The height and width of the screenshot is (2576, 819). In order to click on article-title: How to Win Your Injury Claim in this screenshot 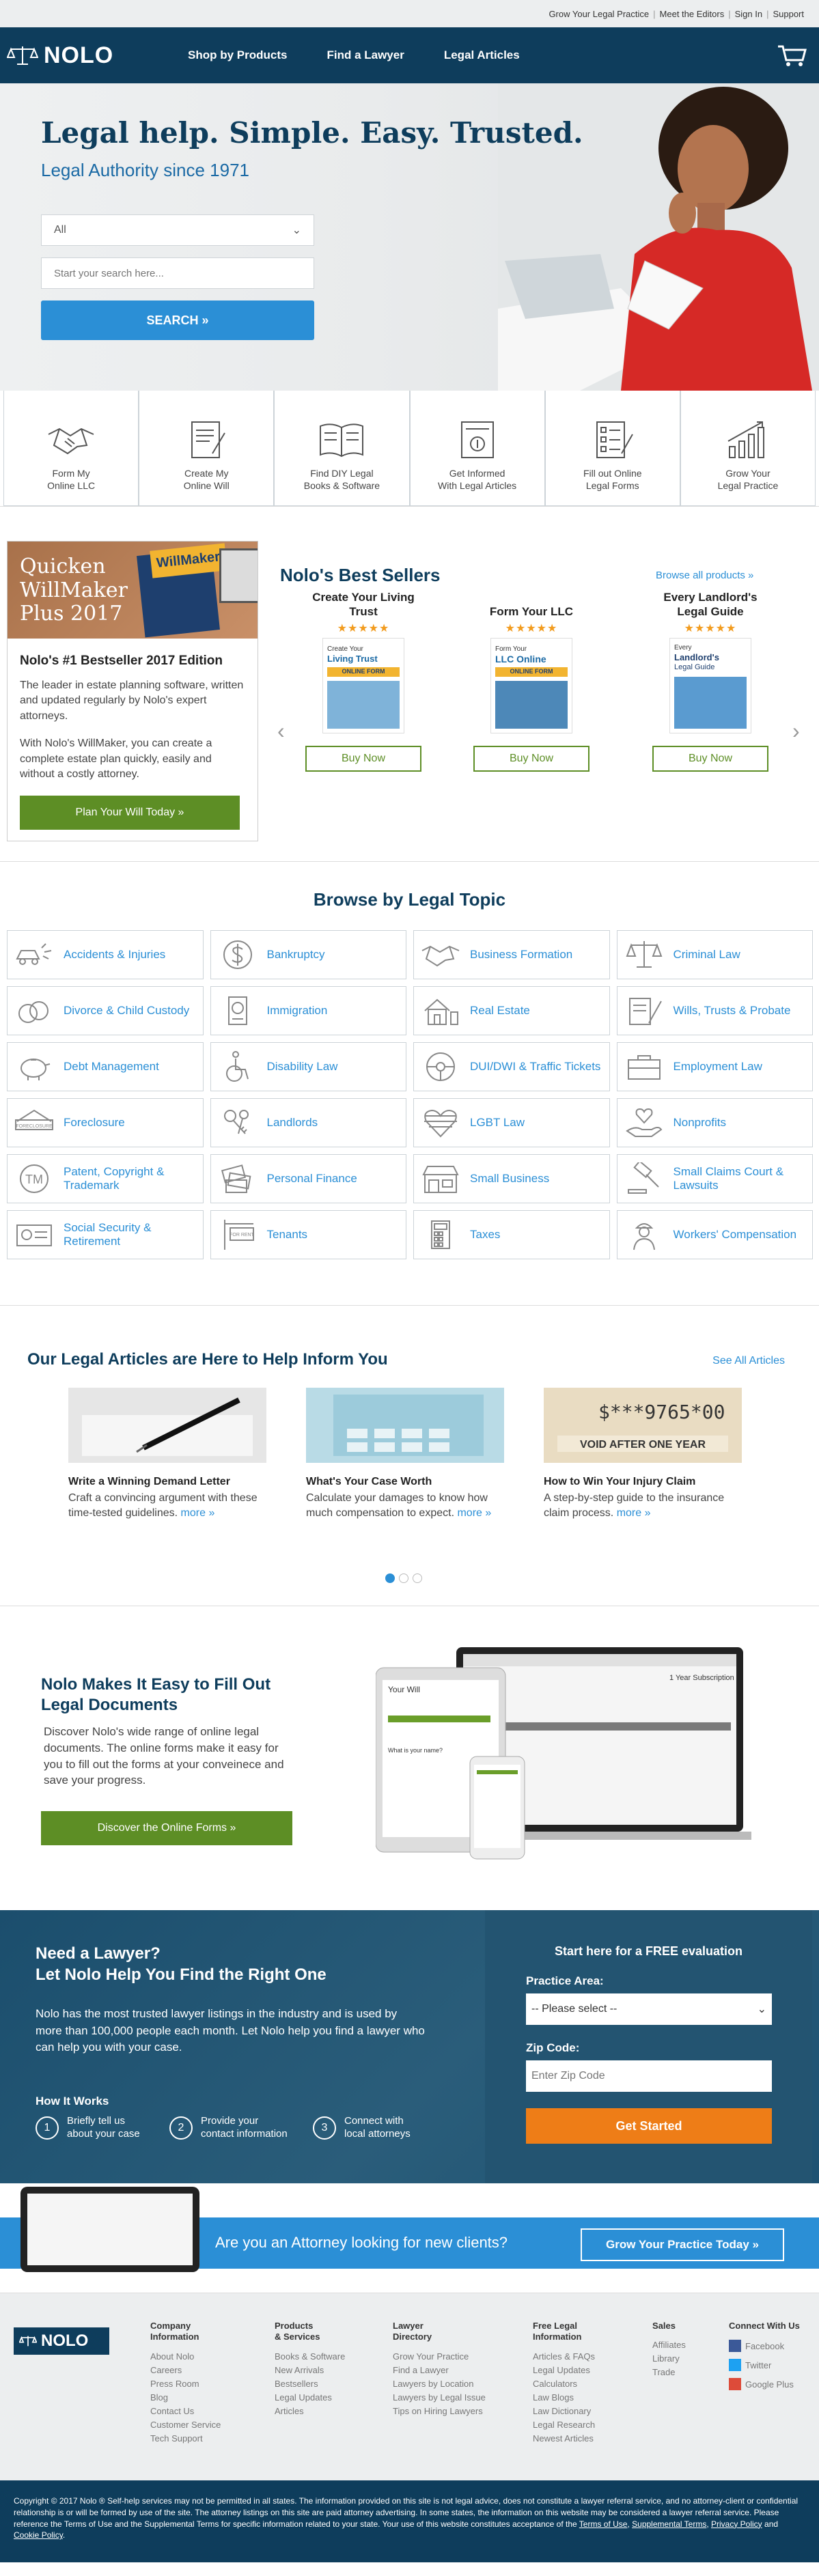, I will do `click(643, 1482)`.